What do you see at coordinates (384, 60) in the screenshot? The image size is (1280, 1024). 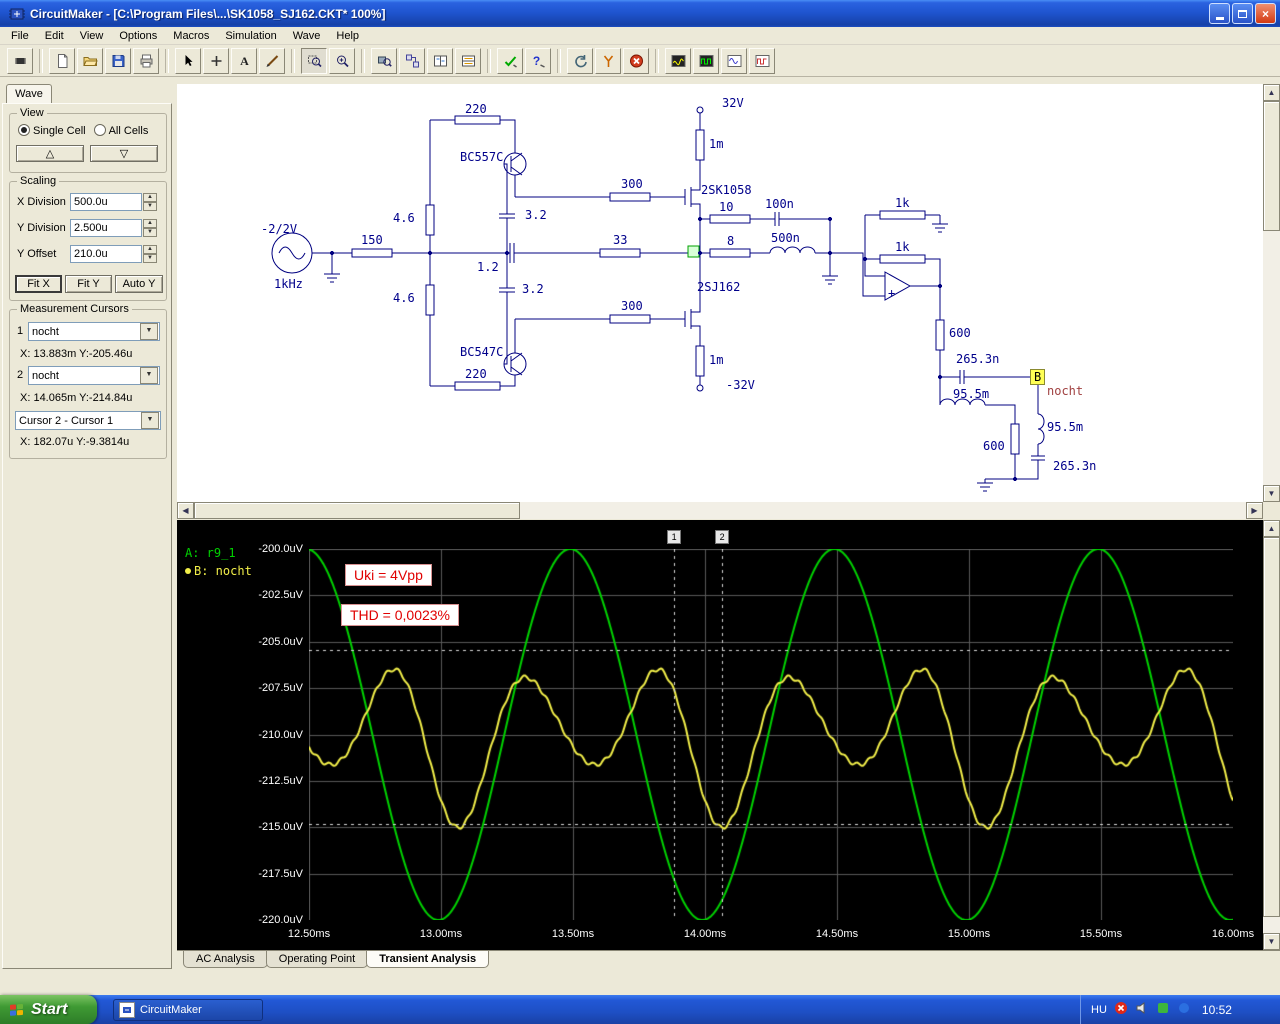 I see `find-part-icon` at bounding box center [384, 60].